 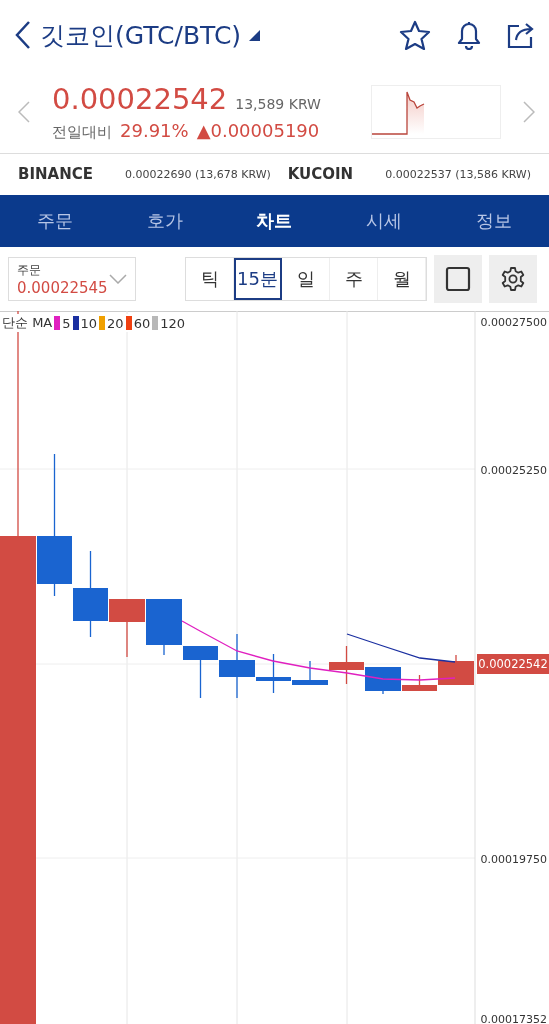 I want to click on current-price: 0.00022542, so click(x=140, y=98).